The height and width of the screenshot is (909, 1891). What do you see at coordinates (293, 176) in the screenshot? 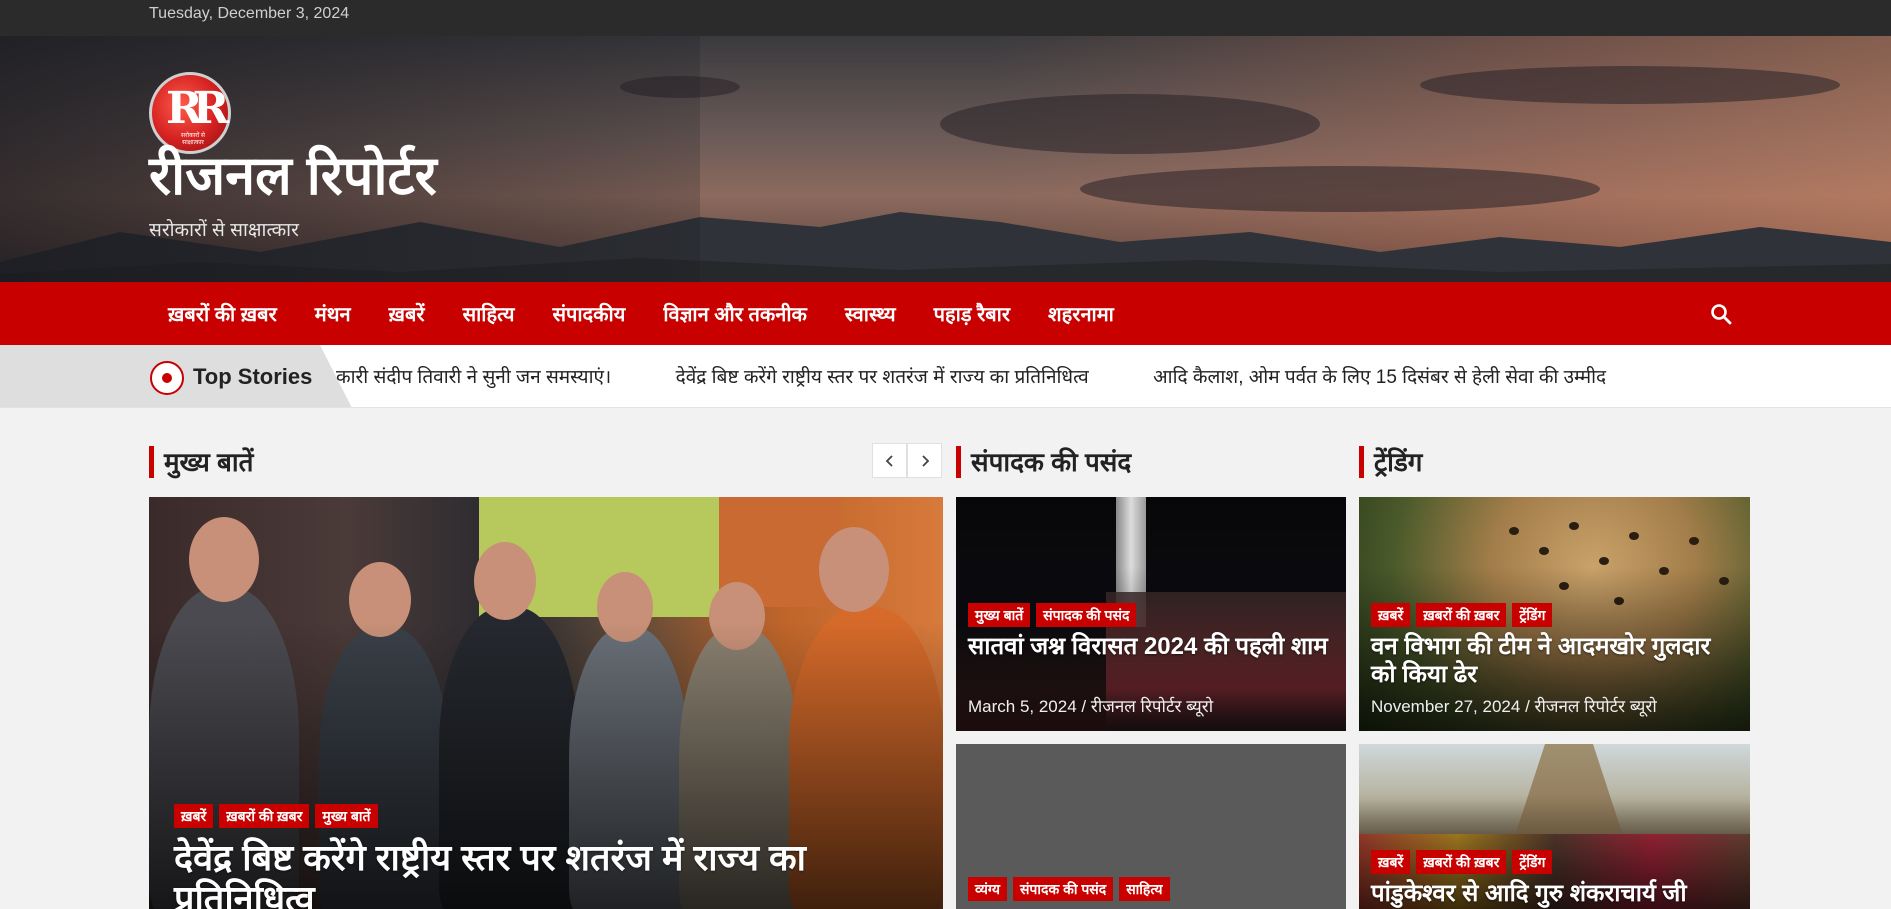
I see `site-title: रीजनल रिपोर्टर` at bounding box center [293, 176].